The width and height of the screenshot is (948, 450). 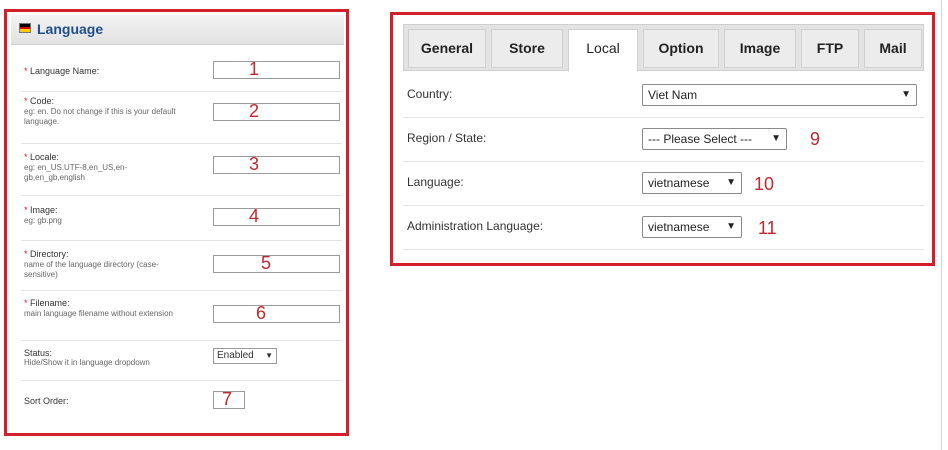 I want to click on marker-6: 6, so click(x=261, y=313).